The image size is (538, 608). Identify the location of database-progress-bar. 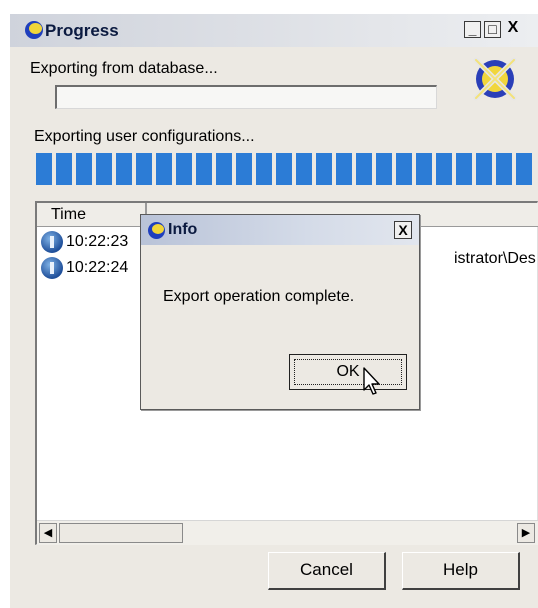
(246, 97).